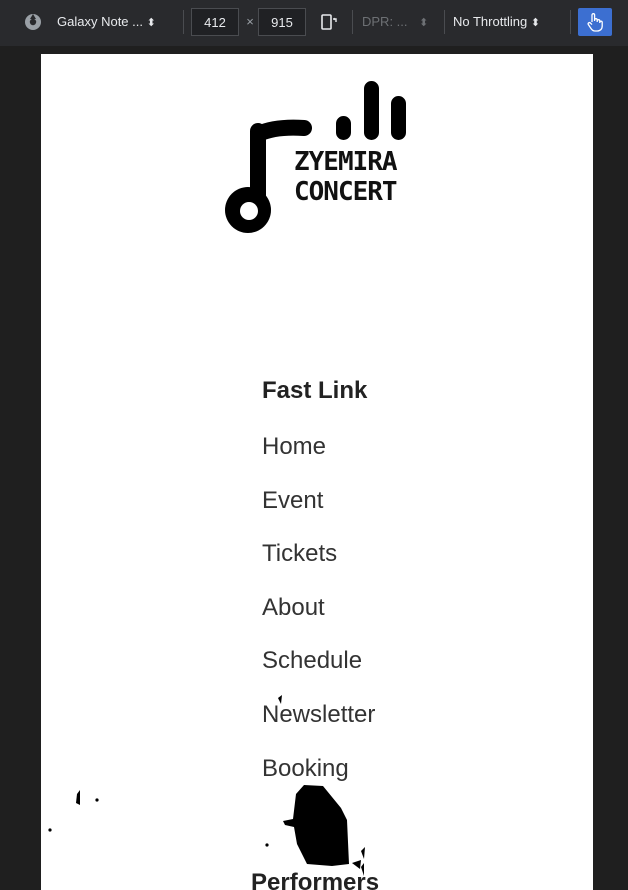 This screenshot has height=890, width=628. What do you see at coordinates (312, 660) in the screenshot?
I see `nav-link-schedule: Schedule` at bounding box center [312, 660].